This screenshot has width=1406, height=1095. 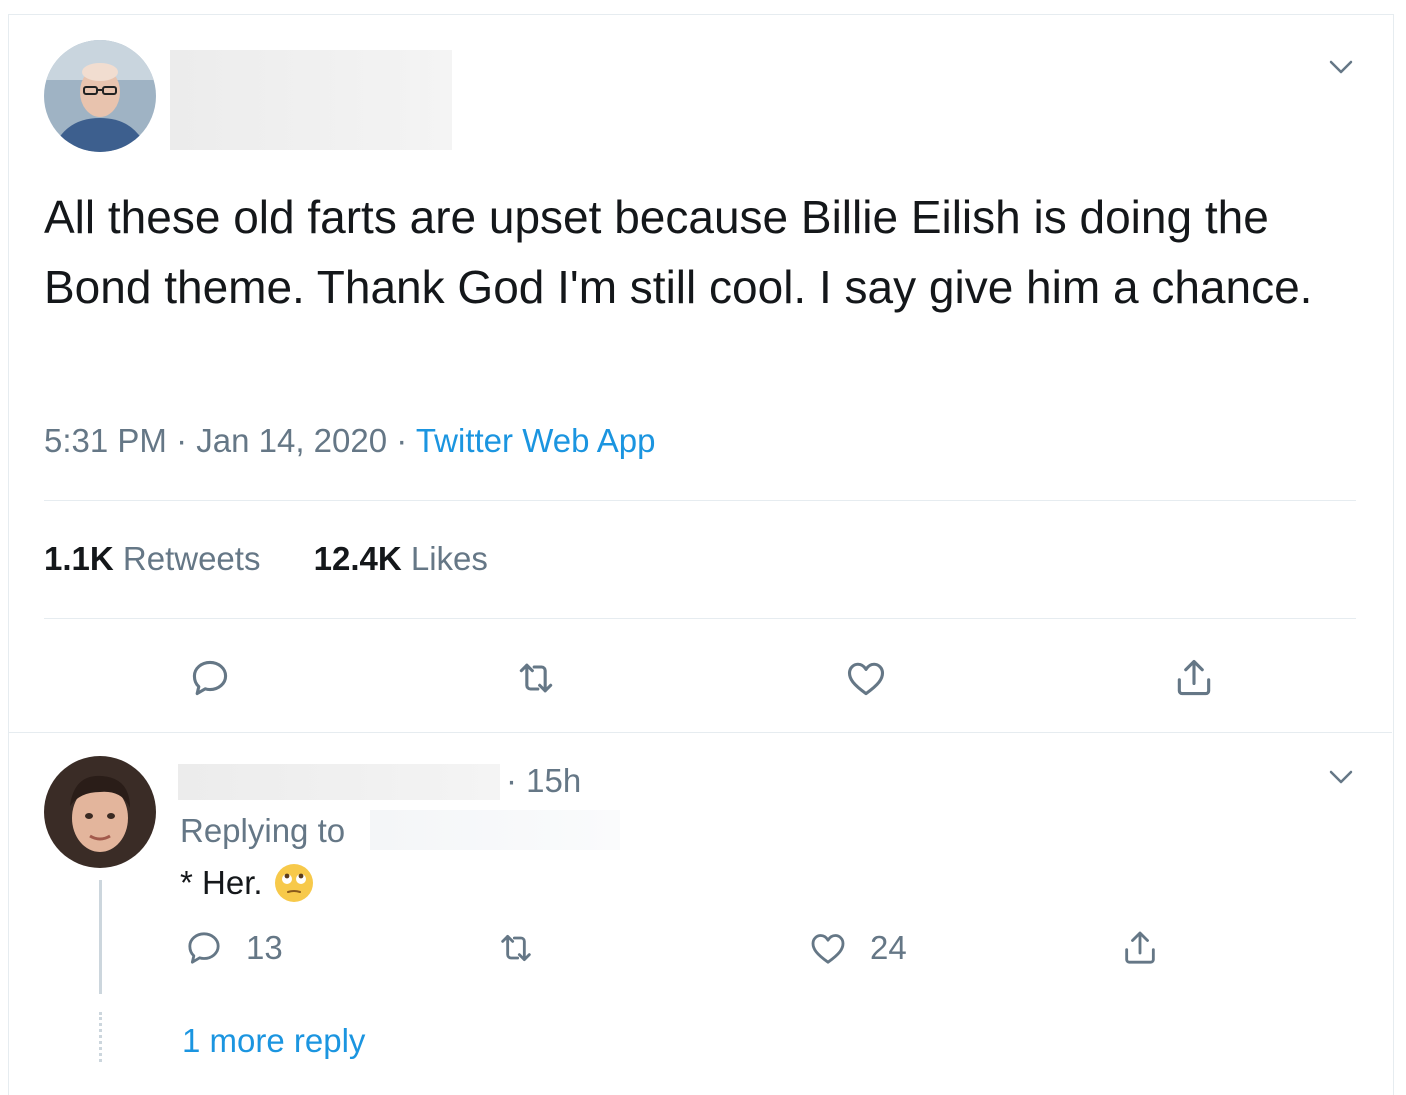 I want to click on reply-count: 13, so click(x=264, y=947).